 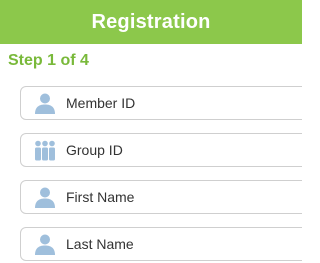 I want to click on last-name-field: Last Name, so click(x=161, y=244).